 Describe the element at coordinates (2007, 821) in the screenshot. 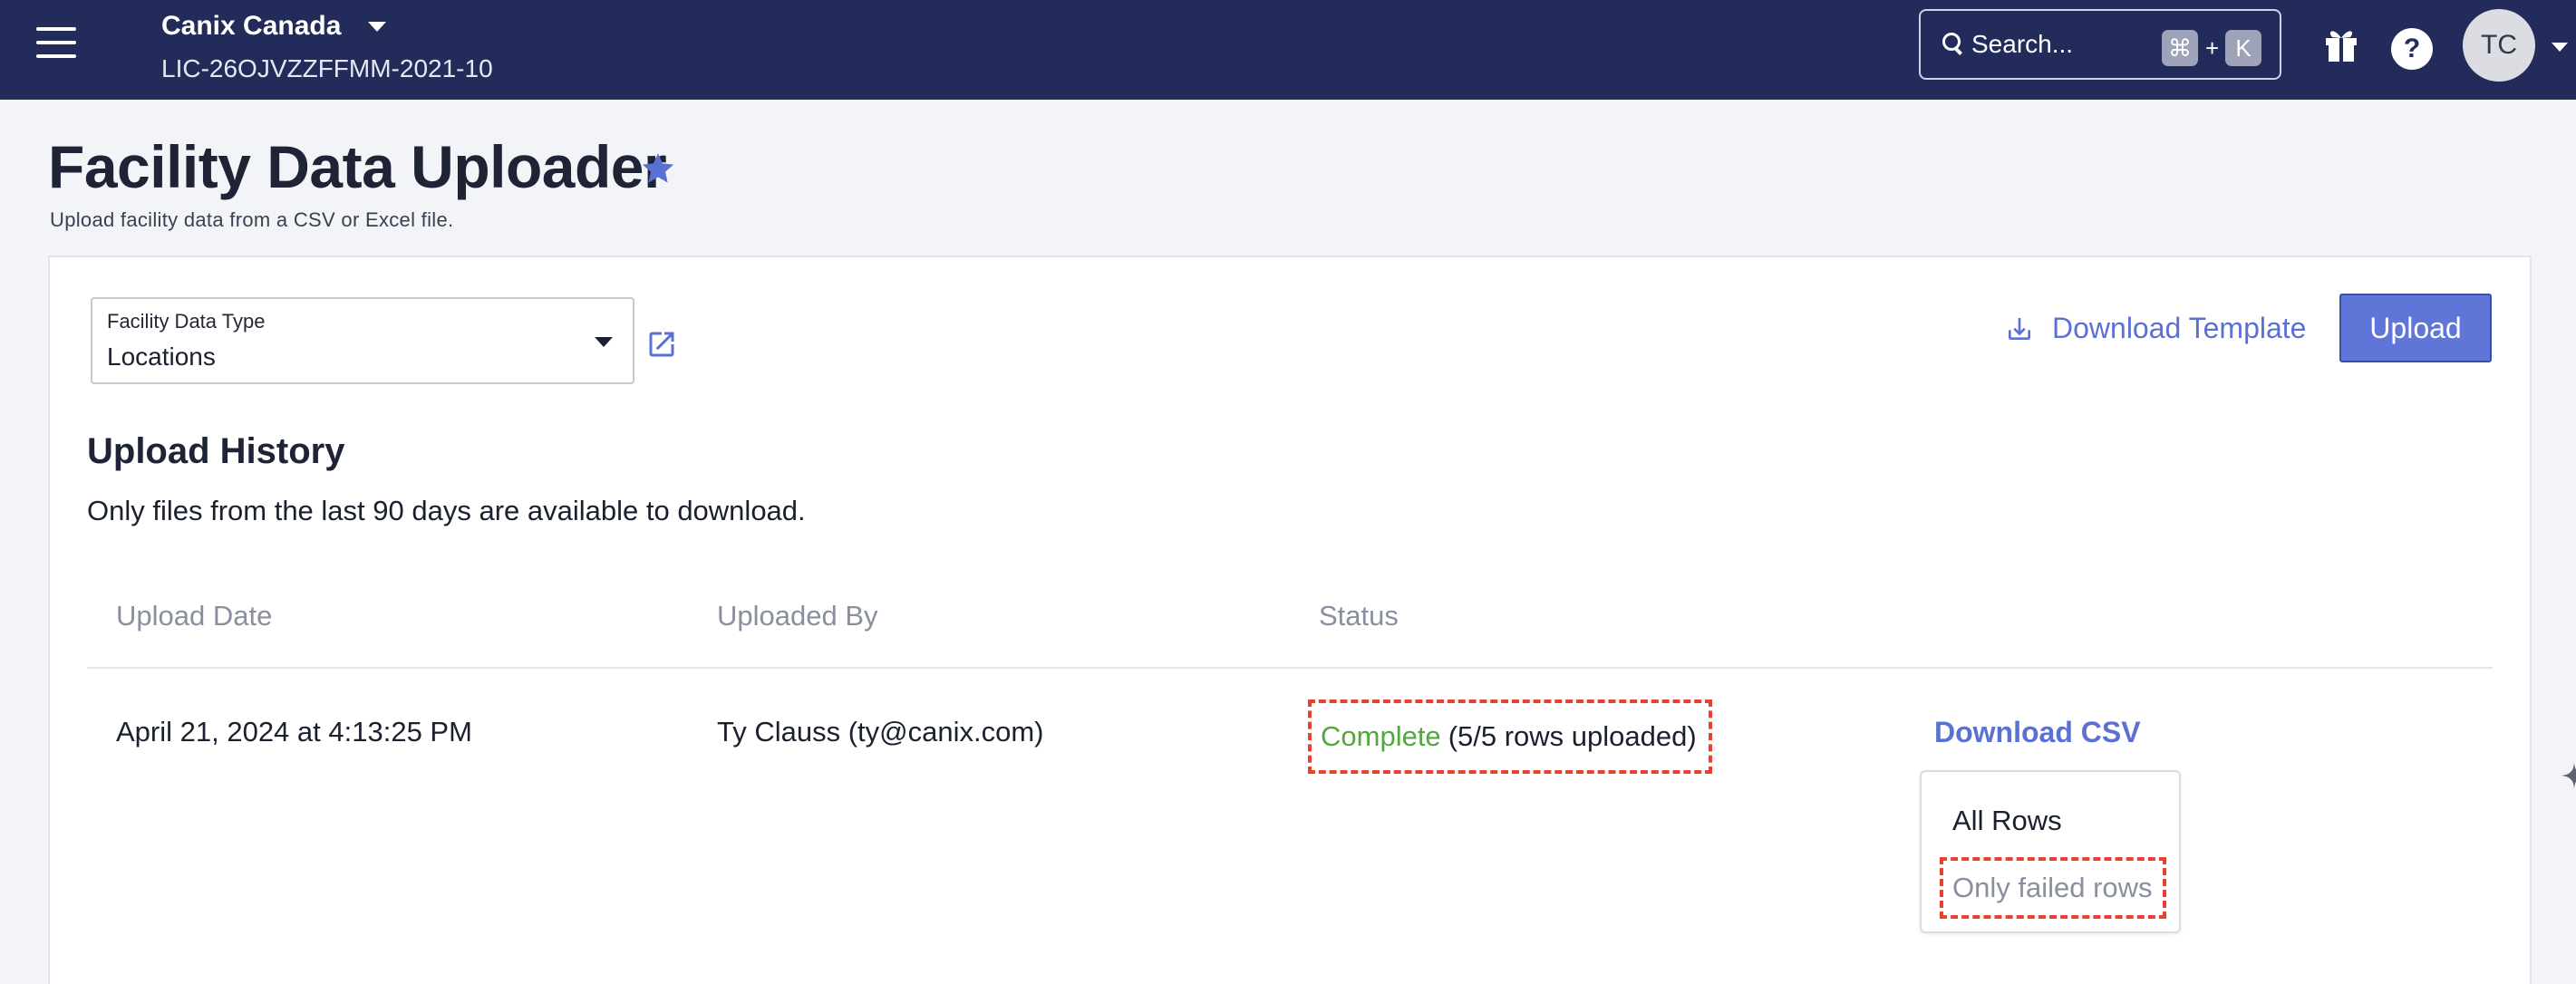

I see `menu-item-all-rows: All Rows` at that location.